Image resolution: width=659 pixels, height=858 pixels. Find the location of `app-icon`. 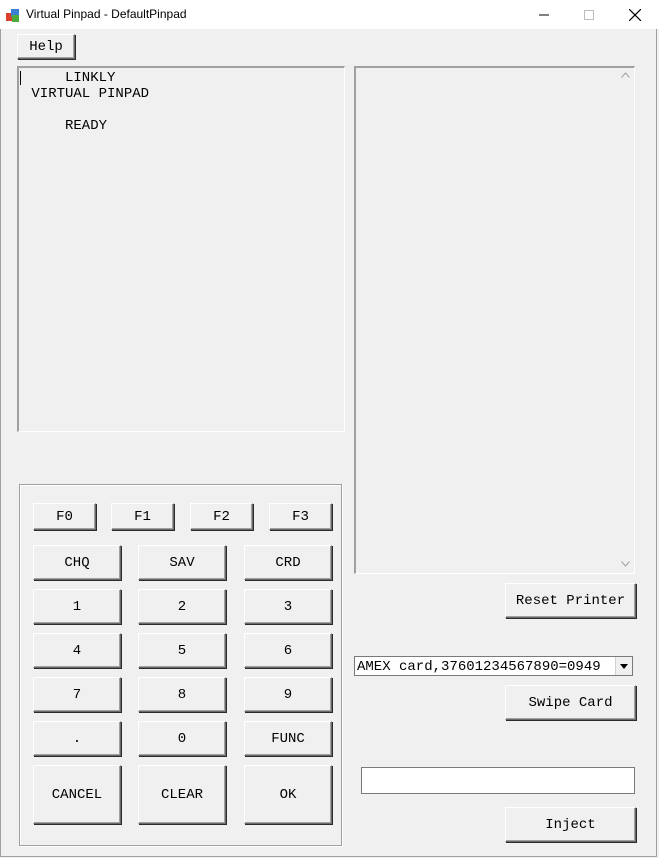

app-icon is located at coordinates (12, 15).